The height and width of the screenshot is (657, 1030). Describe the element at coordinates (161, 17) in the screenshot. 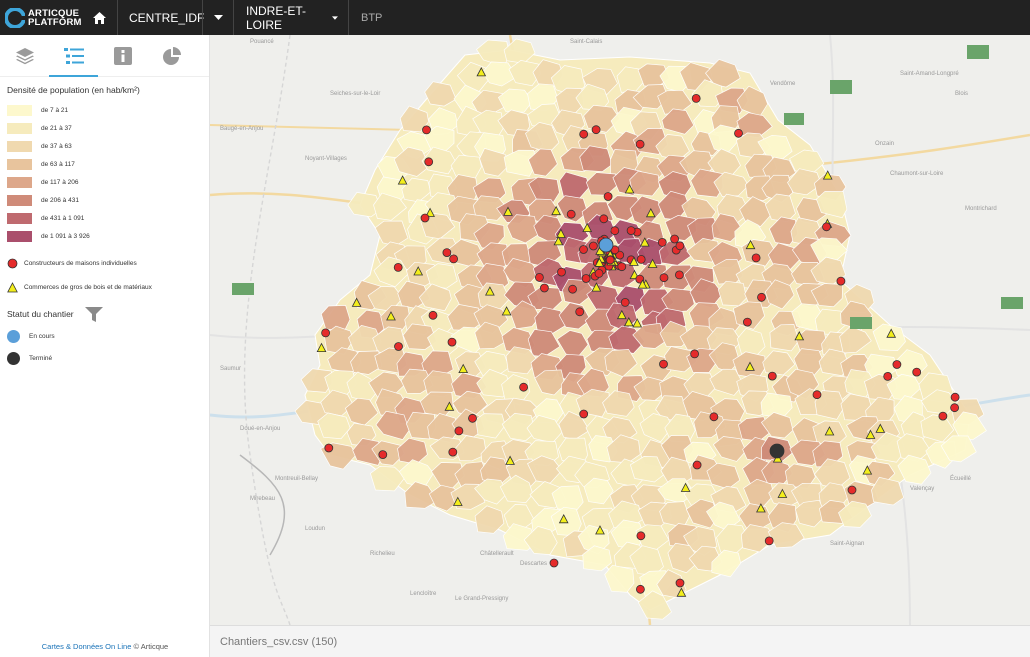

I see `region-selector: CENTRE_IDF` at that location.